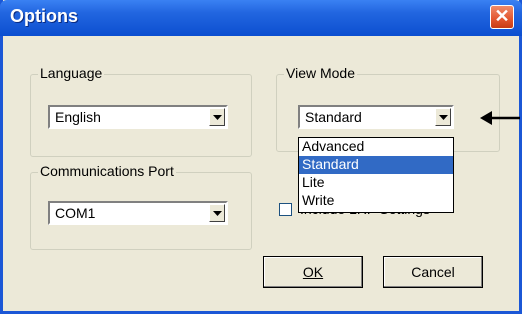 The width and height of the screenshot is (522, 314). What do you see at coordinates (78, 117) in the screenshot?
I see `language-value: English` at bounding box center [78, 117].